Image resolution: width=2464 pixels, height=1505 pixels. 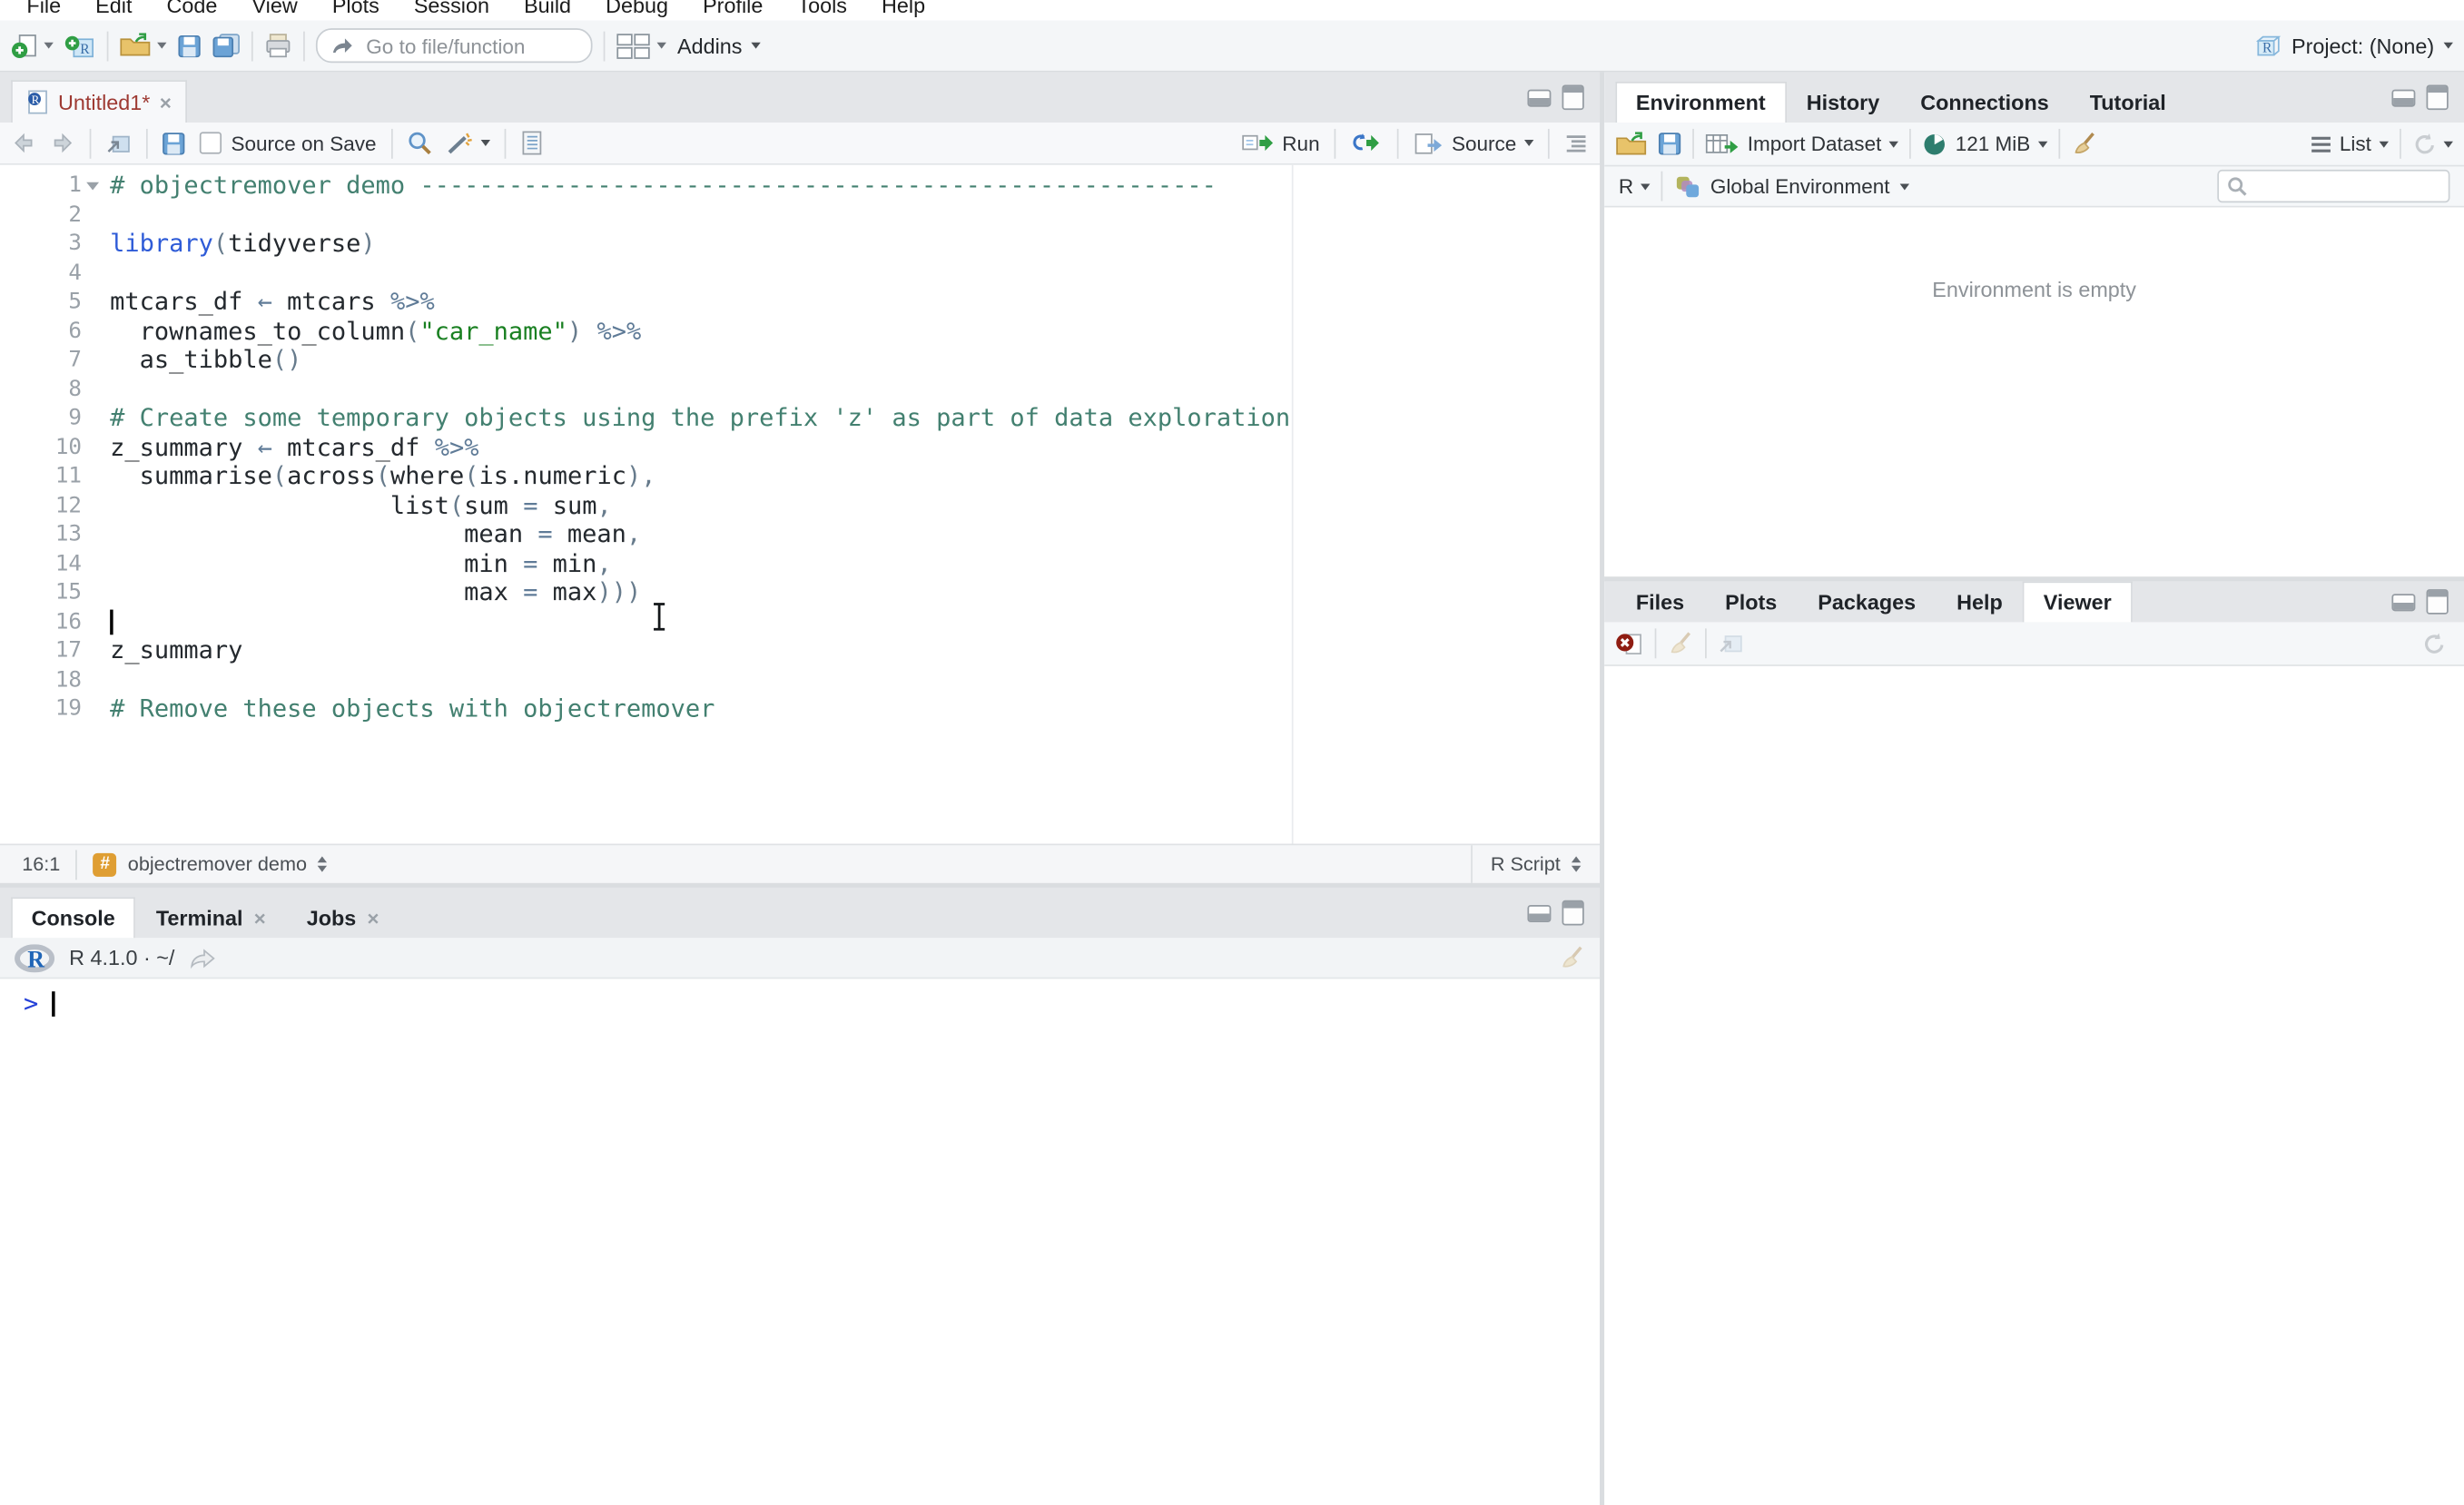 What do you see at coordinates (1635, 186) in the screenshot?
I see `language-selector: R` at bounding box center [1635, 186].